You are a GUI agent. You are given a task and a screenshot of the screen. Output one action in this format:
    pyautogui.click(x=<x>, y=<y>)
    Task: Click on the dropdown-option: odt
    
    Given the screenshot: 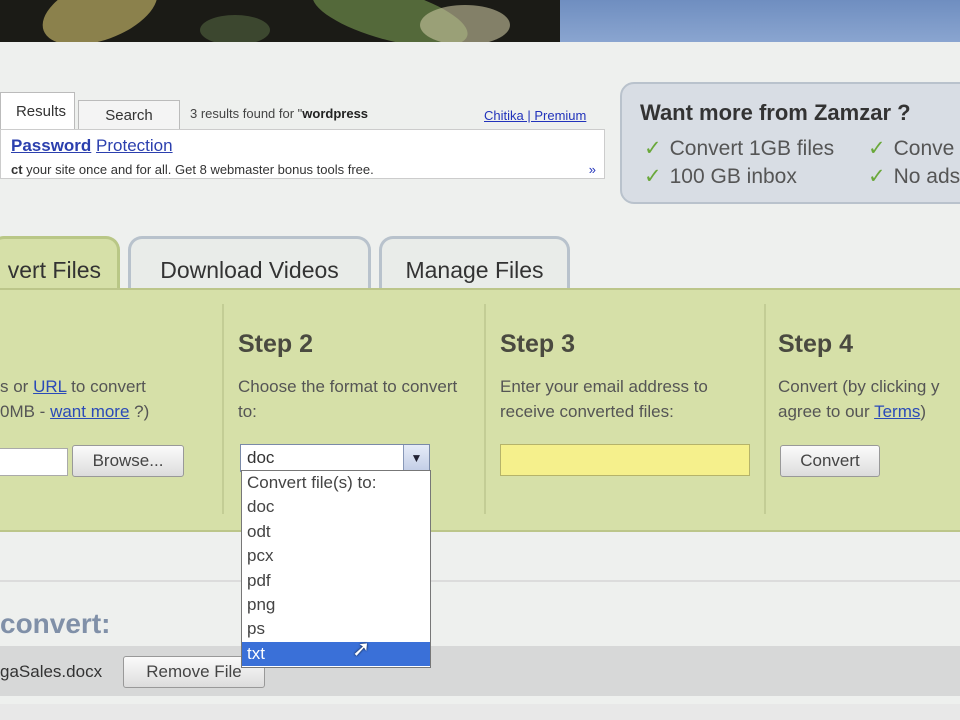 What is the action you would take?
    pyautogui.click(x=336, y=532)
    